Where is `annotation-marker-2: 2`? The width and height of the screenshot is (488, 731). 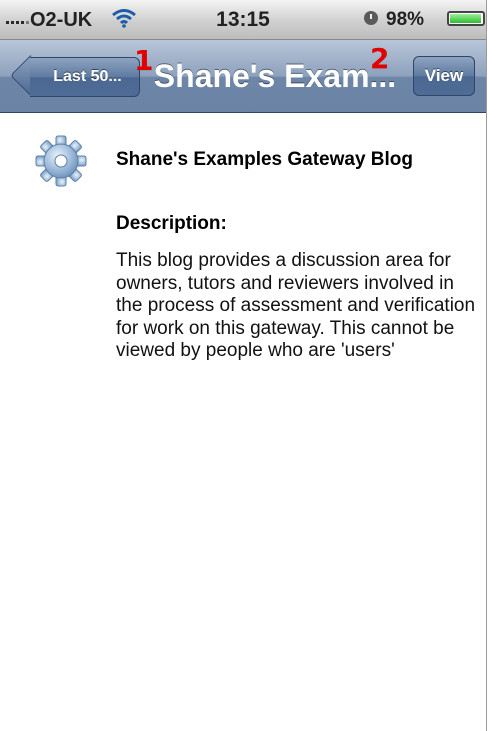
annotation-marker-2: 2 is located at coordinates (380, 58).